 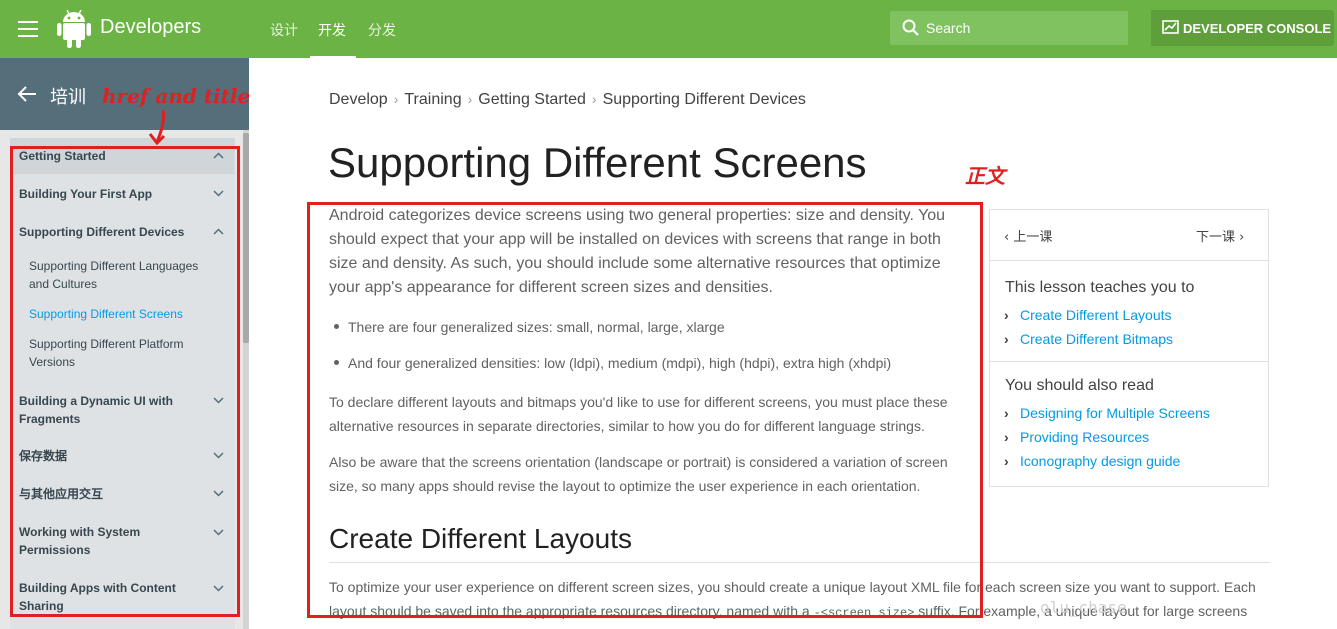 What do you see at coordinates (1097, 339) in the screenshot?
I see `link-label: Create Different Bitmaps` at bounding box center [1097, 339].